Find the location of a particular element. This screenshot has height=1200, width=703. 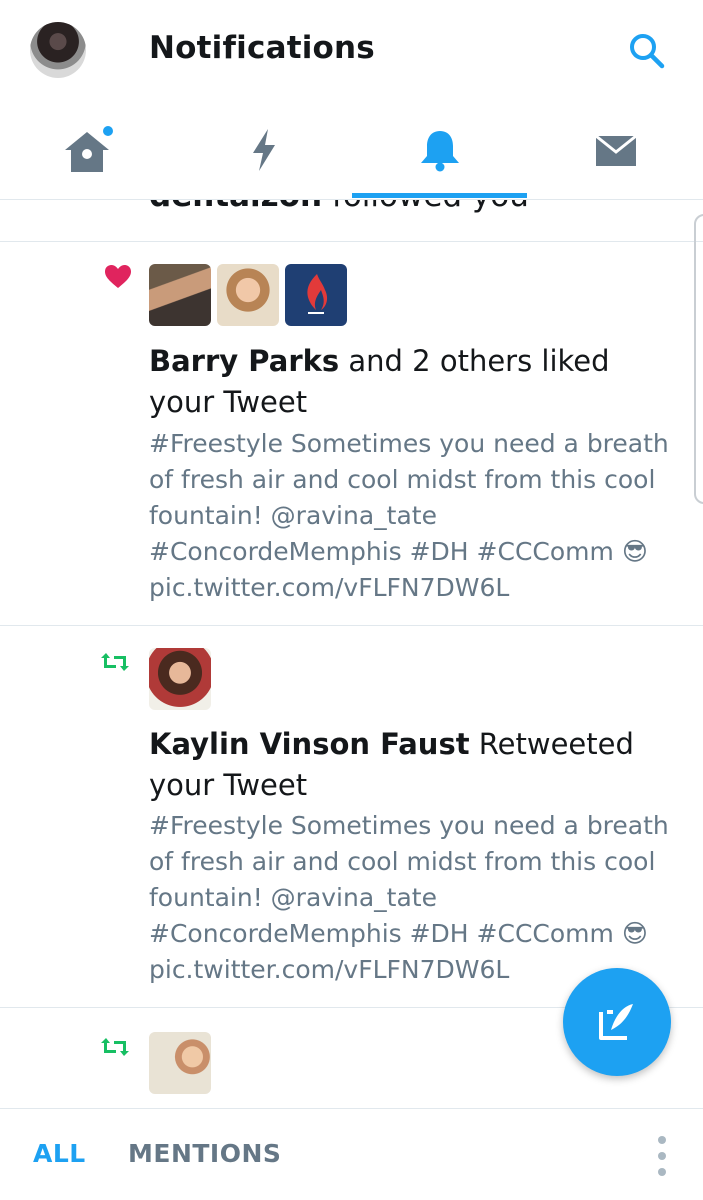

compose-tweet-icon is located at coordinates (616, 1022).